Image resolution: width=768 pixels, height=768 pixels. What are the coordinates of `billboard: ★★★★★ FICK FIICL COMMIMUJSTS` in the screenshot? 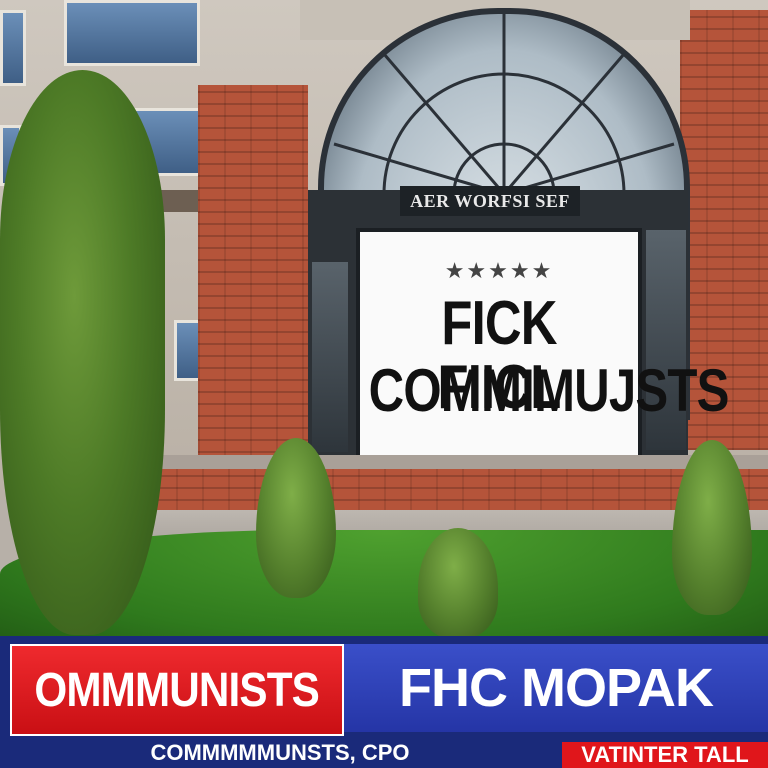 It's located at (543, 345).